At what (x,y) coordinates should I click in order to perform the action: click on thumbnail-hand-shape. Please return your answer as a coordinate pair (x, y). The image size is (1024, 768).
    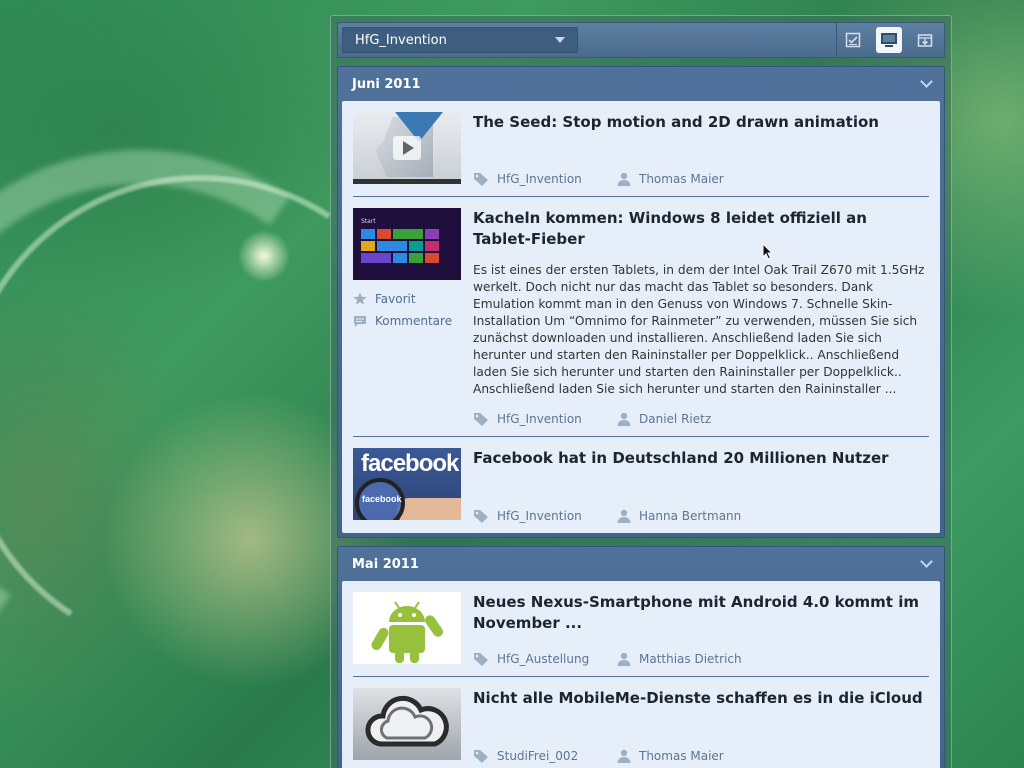
    Looking at the image, I should click on (429, 509).